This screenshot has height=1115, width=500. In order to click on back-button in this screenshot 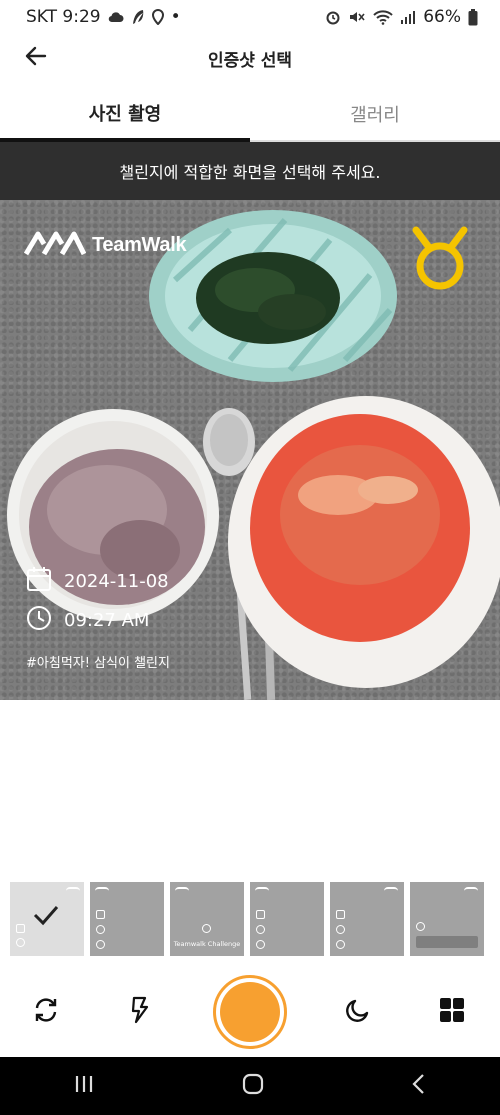, I will do `click(36, 58)`.